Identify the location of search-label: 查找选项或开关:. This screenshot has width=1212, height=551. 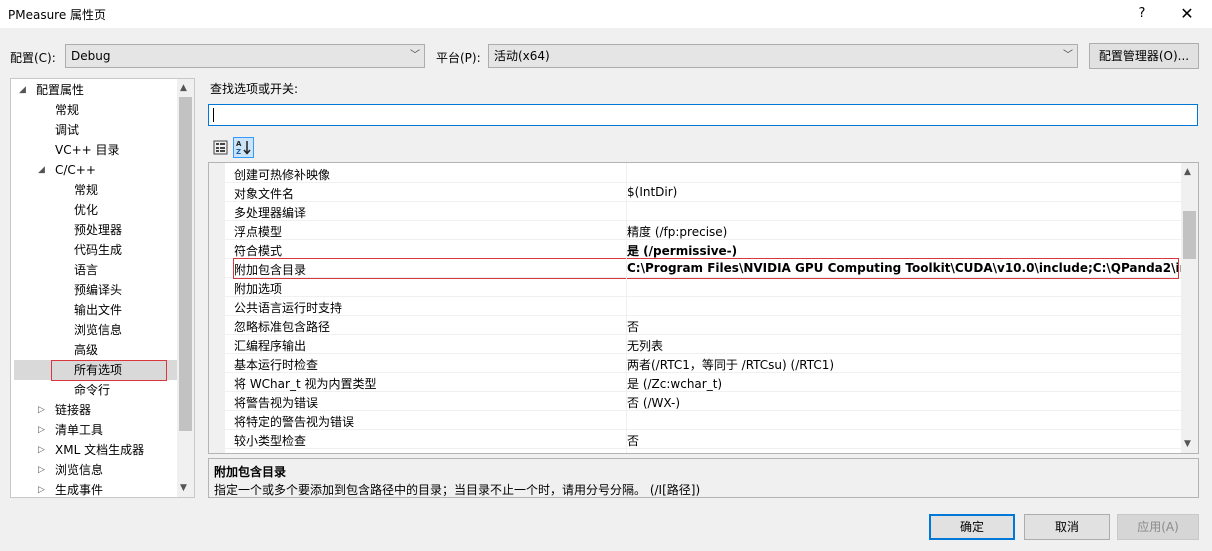
(254, 89).